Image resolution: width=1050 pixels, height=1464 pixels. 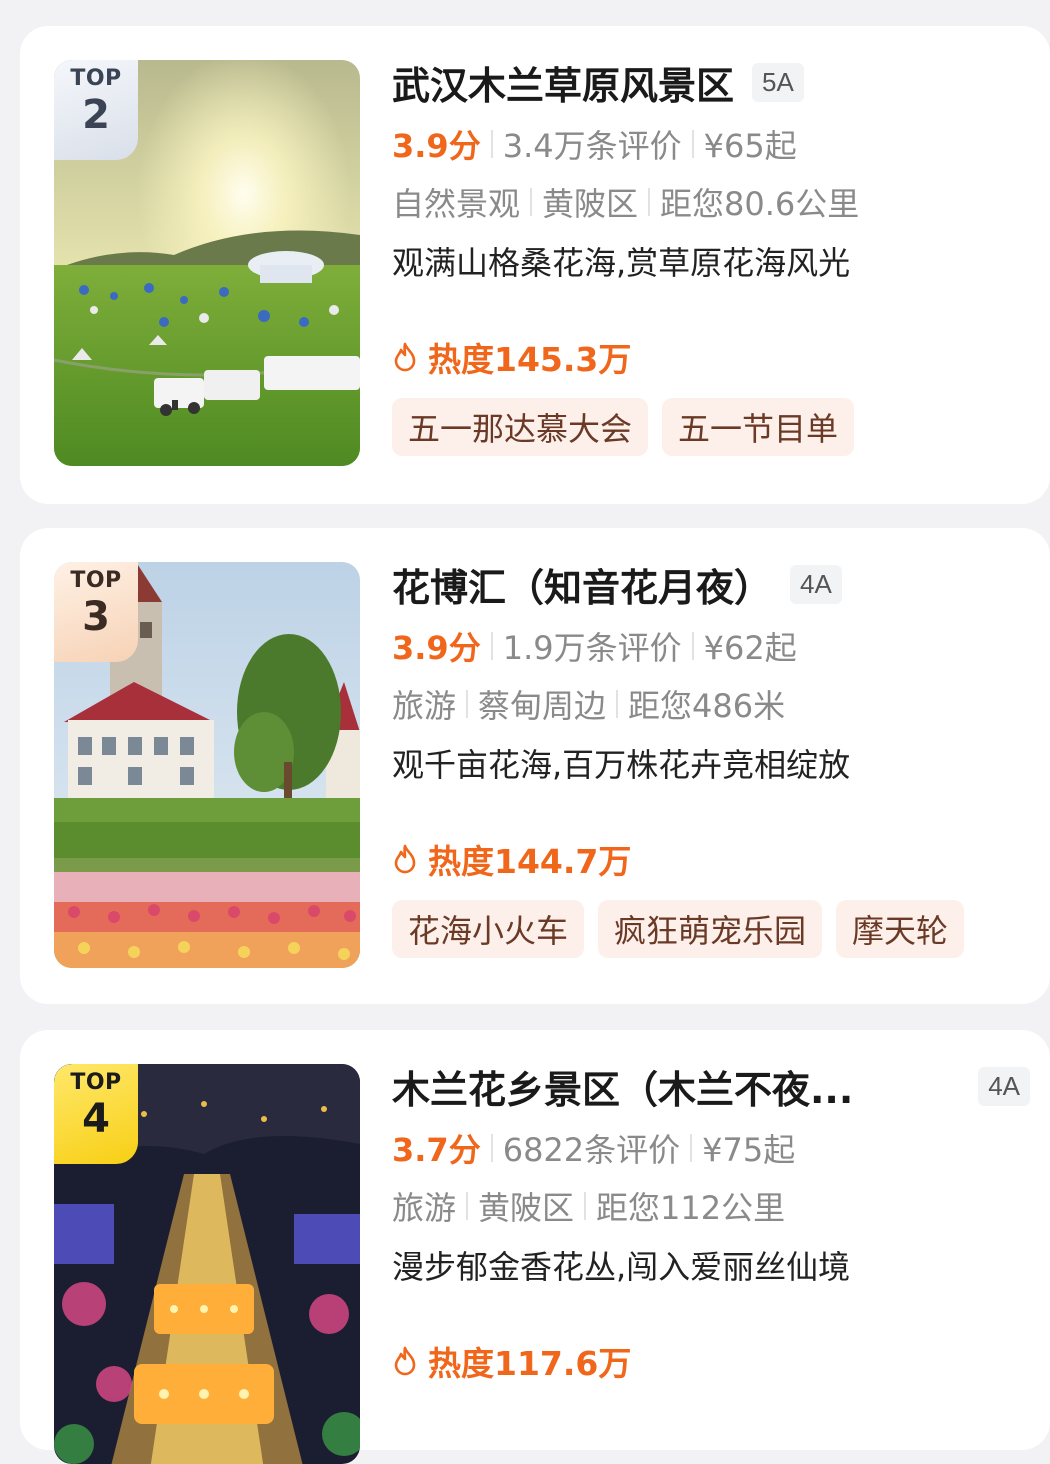 What do you see at coordinates (563, 82) in the screenshot?
I see `scenic-title: 武汉木兰草原风景区` at bounding box center [563, 82].